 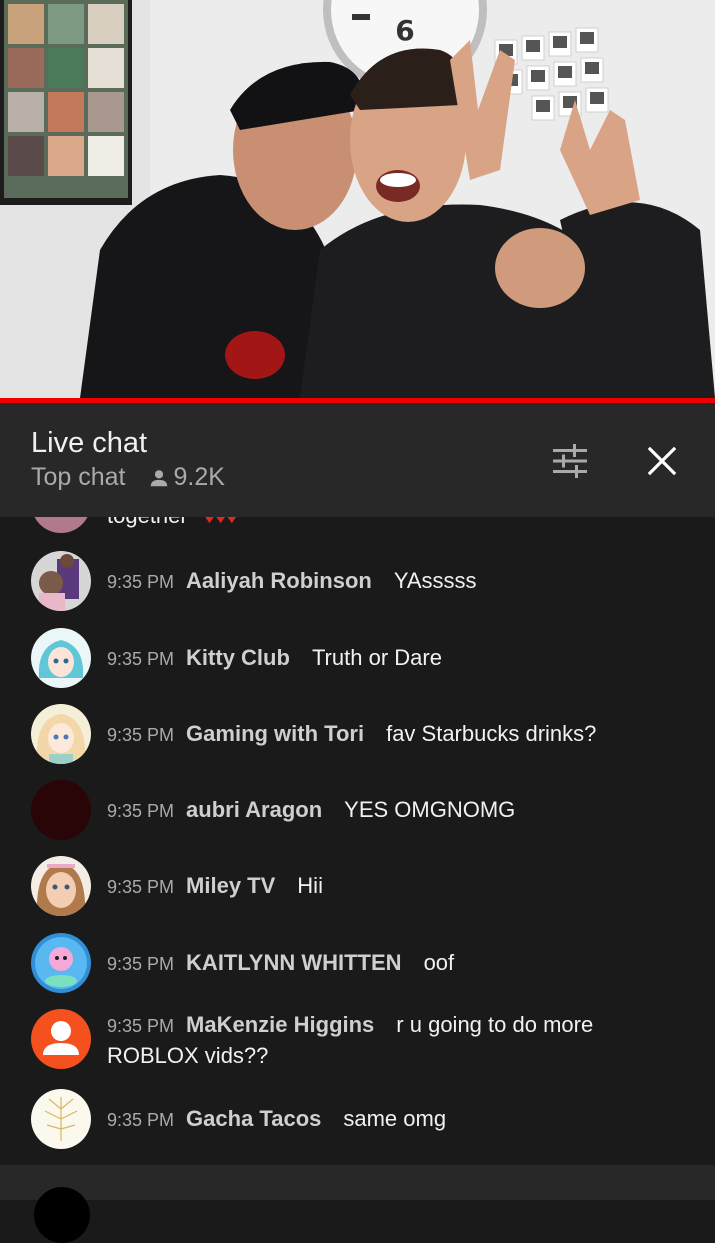 What do you see at coordinates (357, 888) in the screenshot?
I see `chat-message: 9:35 PM Miley TV Hii` at bounding box center [357, 888].